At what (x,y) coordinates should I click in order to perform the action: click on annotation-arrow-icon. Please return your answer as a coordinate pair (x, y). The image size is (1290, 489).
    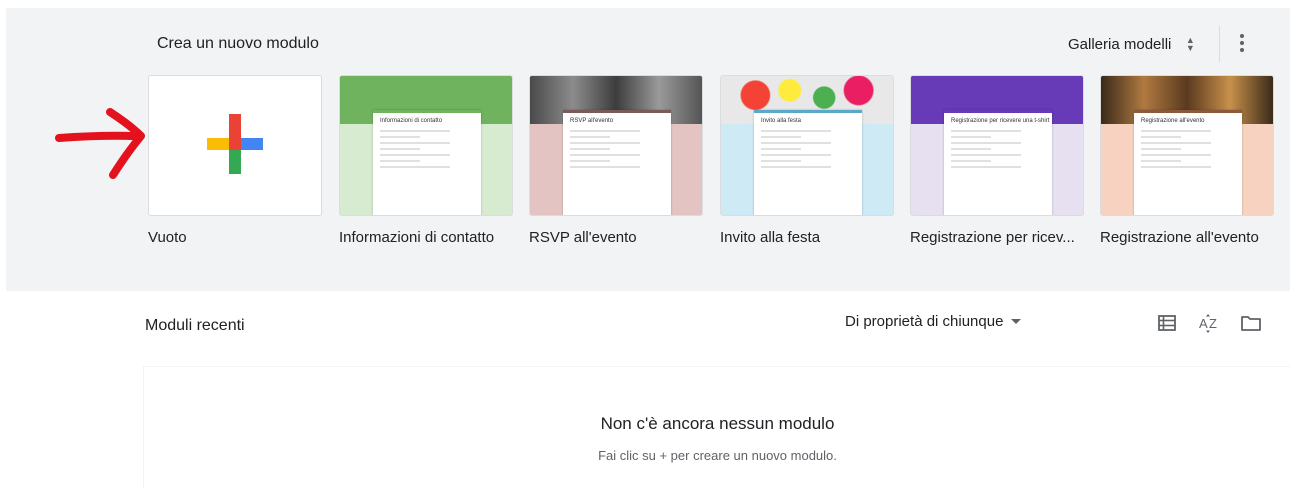
    Looking at the image, I should click on (100, 143).